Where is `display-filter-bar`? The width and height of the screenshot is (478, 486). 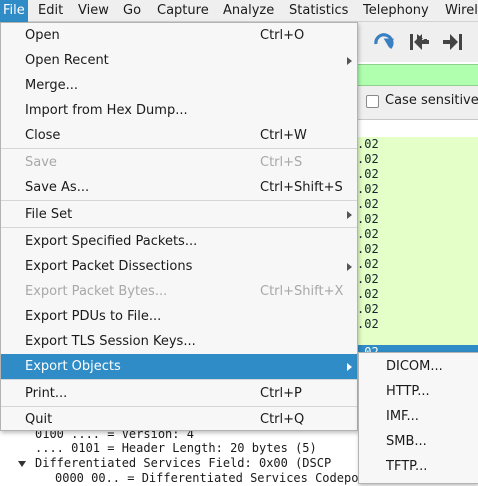
display-filter-bar is located at coordinates (416, 75).